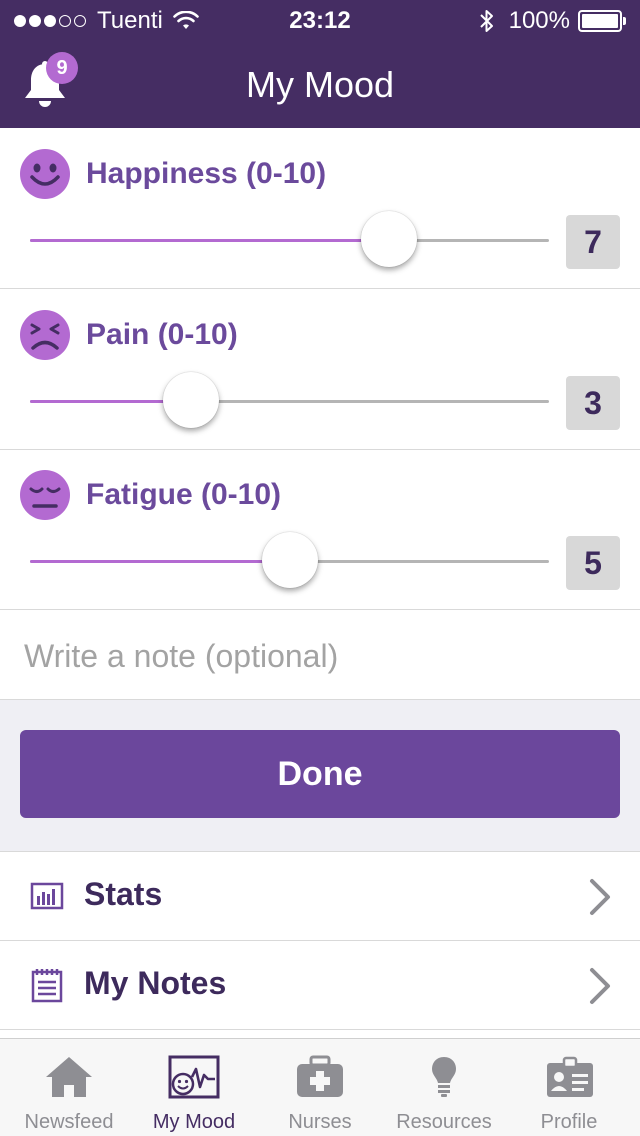 The height and width of the screenshot is (1136, 640). Describe the element at coordinates (570, 1076) in the screenshot. I see `id-card-icon` at that location.